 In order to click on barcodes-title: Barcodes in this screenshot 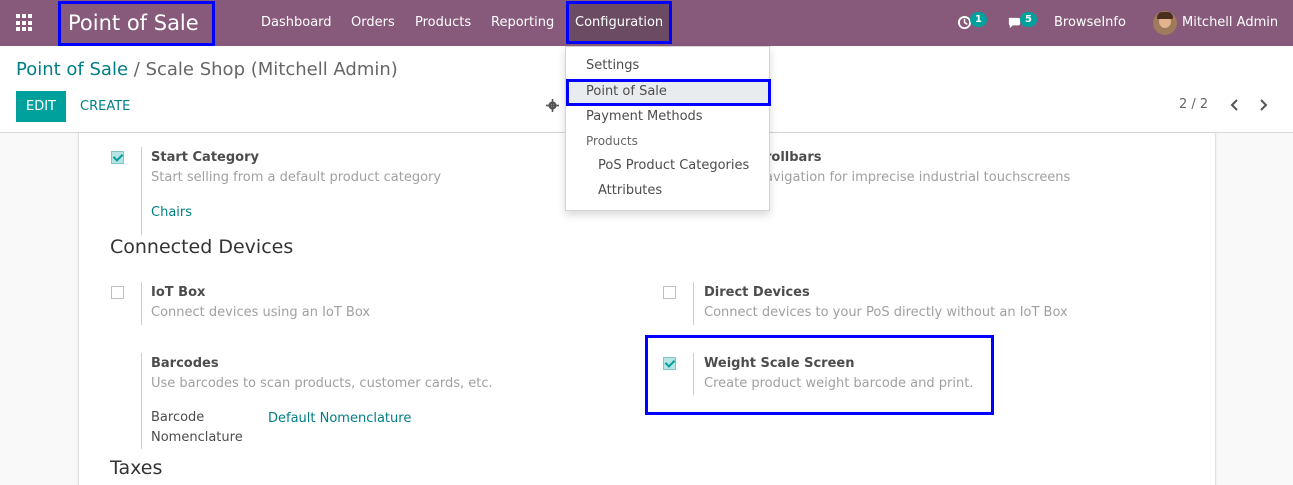, I will do `click(185, 363)`.